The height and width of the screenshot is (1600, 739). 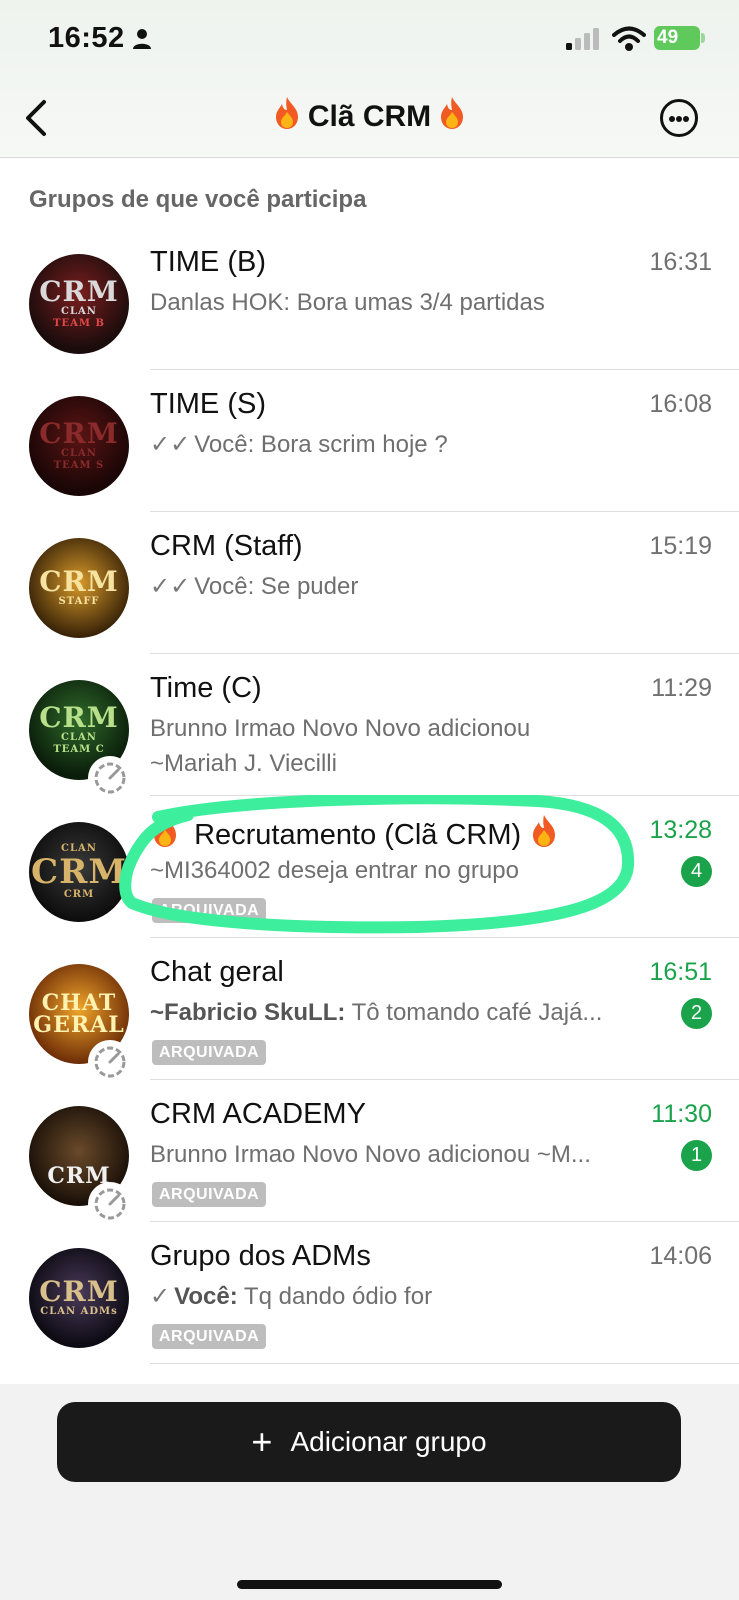 I want to click on message-text: Se puder, so click(x=306, y=586).